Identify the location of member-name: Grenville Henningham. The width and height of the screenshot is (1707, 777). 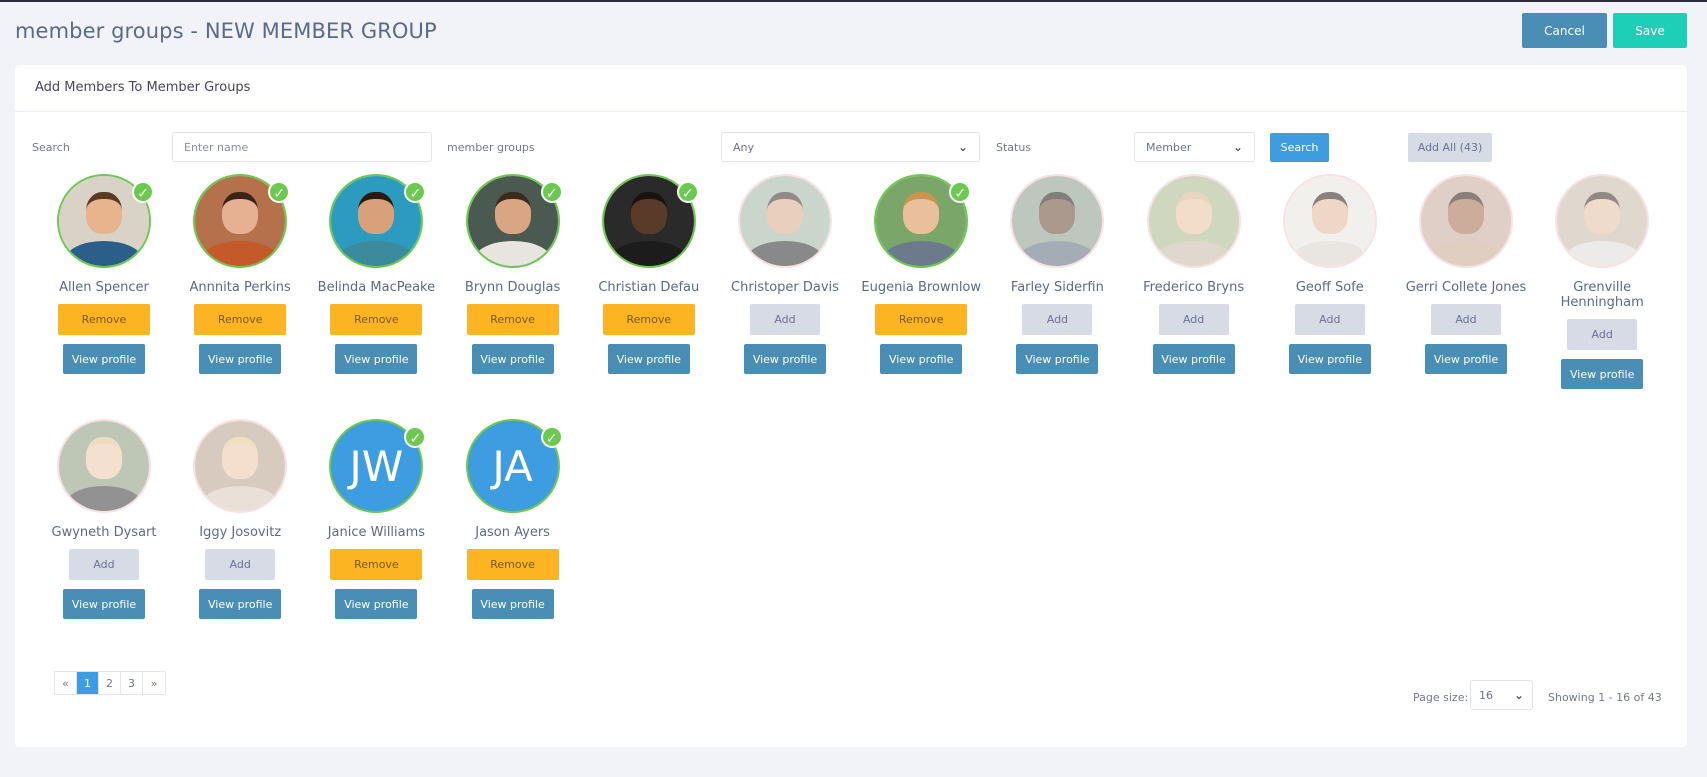
(1602, 295).